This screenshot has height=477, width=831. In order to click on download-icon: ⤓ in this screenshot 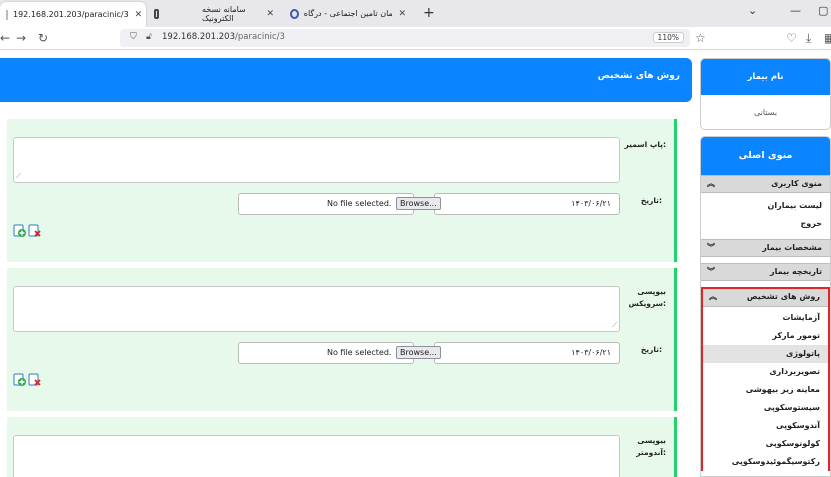, I will do `click(808, 38)`.